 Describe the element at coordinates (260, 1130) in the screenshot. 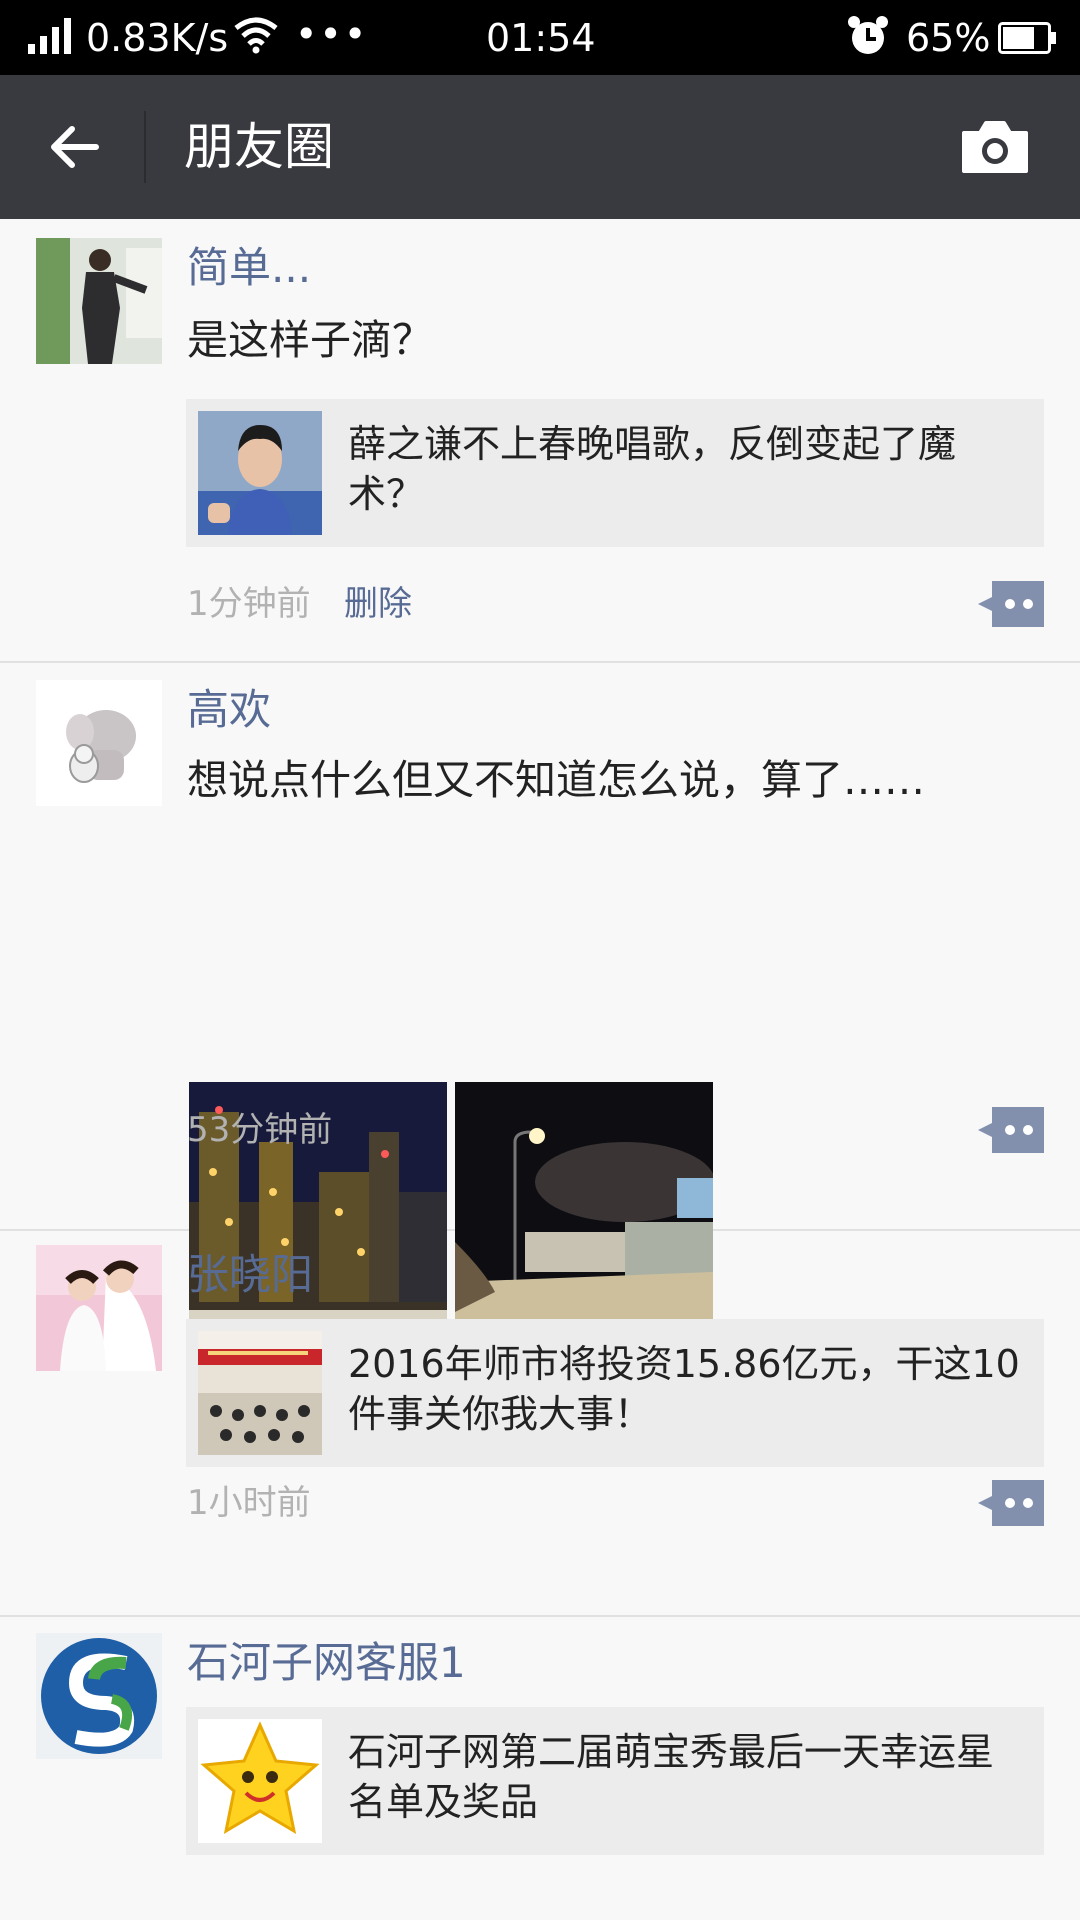

I see `post-time: 53分钟前` at that location.